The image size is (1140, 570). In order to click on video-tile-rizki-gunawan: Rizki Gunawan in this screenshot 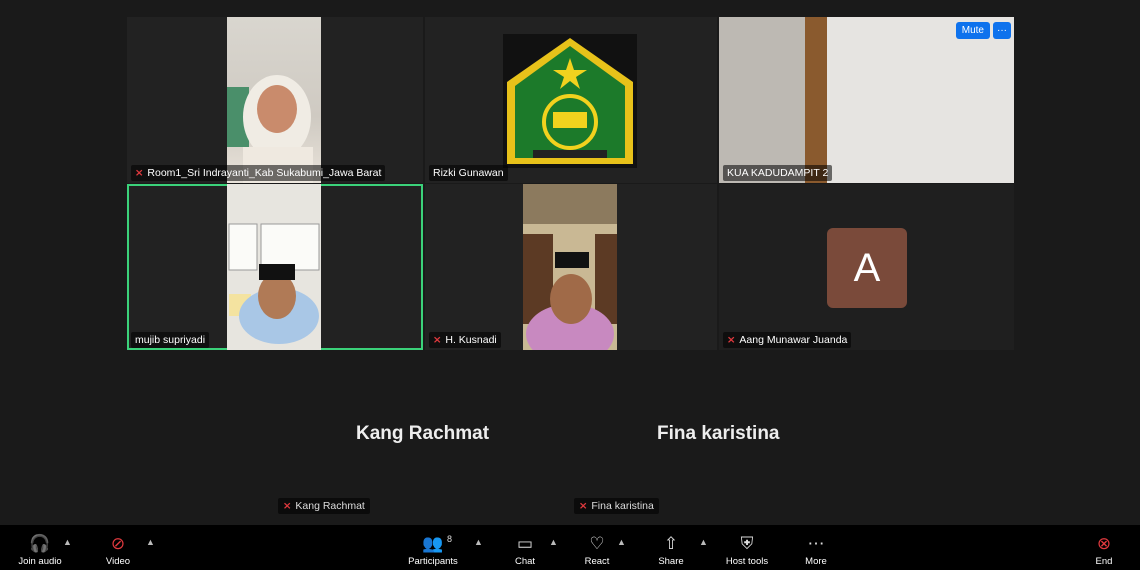, I will do `click(571, 100)`.